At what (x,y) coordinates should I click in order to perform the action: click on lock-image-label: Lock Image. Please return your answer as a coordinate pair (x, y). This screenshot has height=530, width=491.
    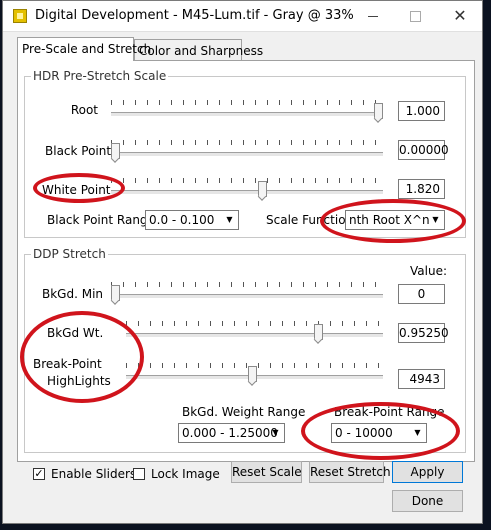
    Looking at the image, I should click on (185, 474).